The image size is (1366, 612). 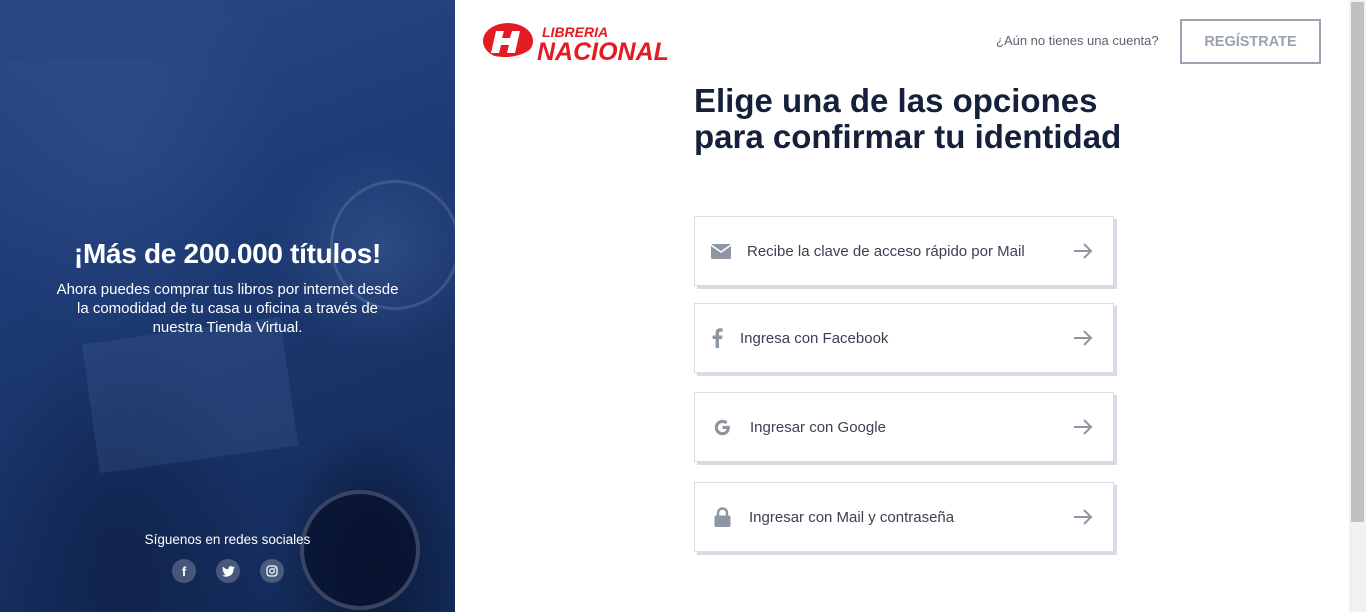 I want to click on option-google: Ingresar con Google, so click(x=904, y=427).